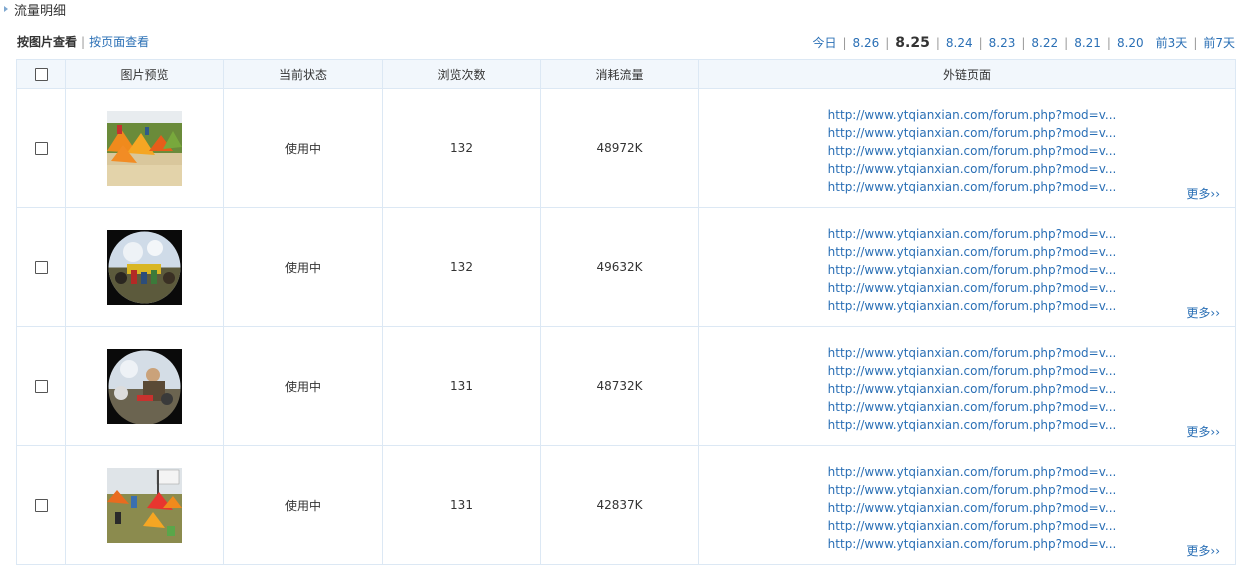 The height and width of the screenshot is (565, 1247). I want to click on header-traffic: 消耗流量, so click(619, 74).